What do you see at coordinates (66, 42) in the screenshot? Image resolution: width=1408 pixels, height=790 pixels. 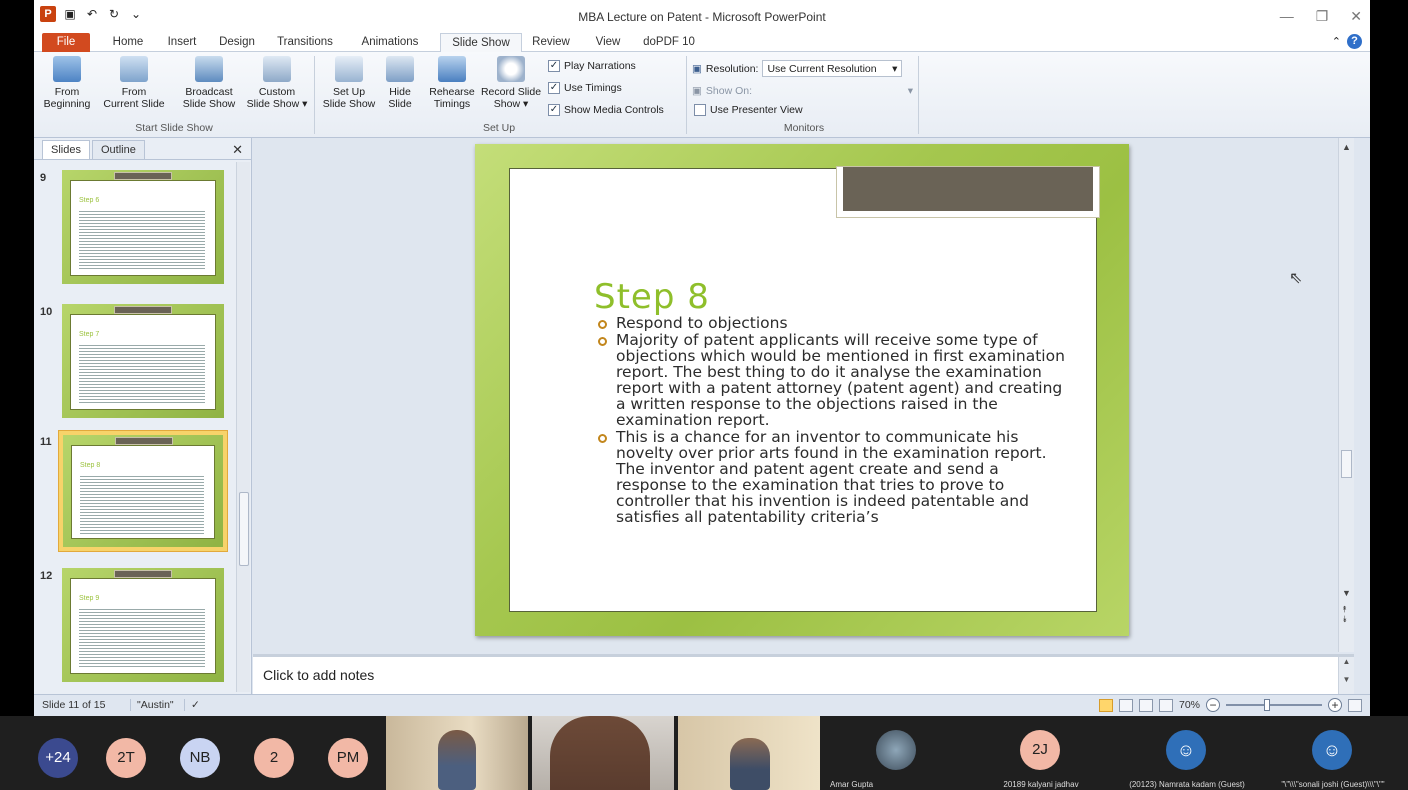 I see `tab-file: File` at bounding box center [66, 42].